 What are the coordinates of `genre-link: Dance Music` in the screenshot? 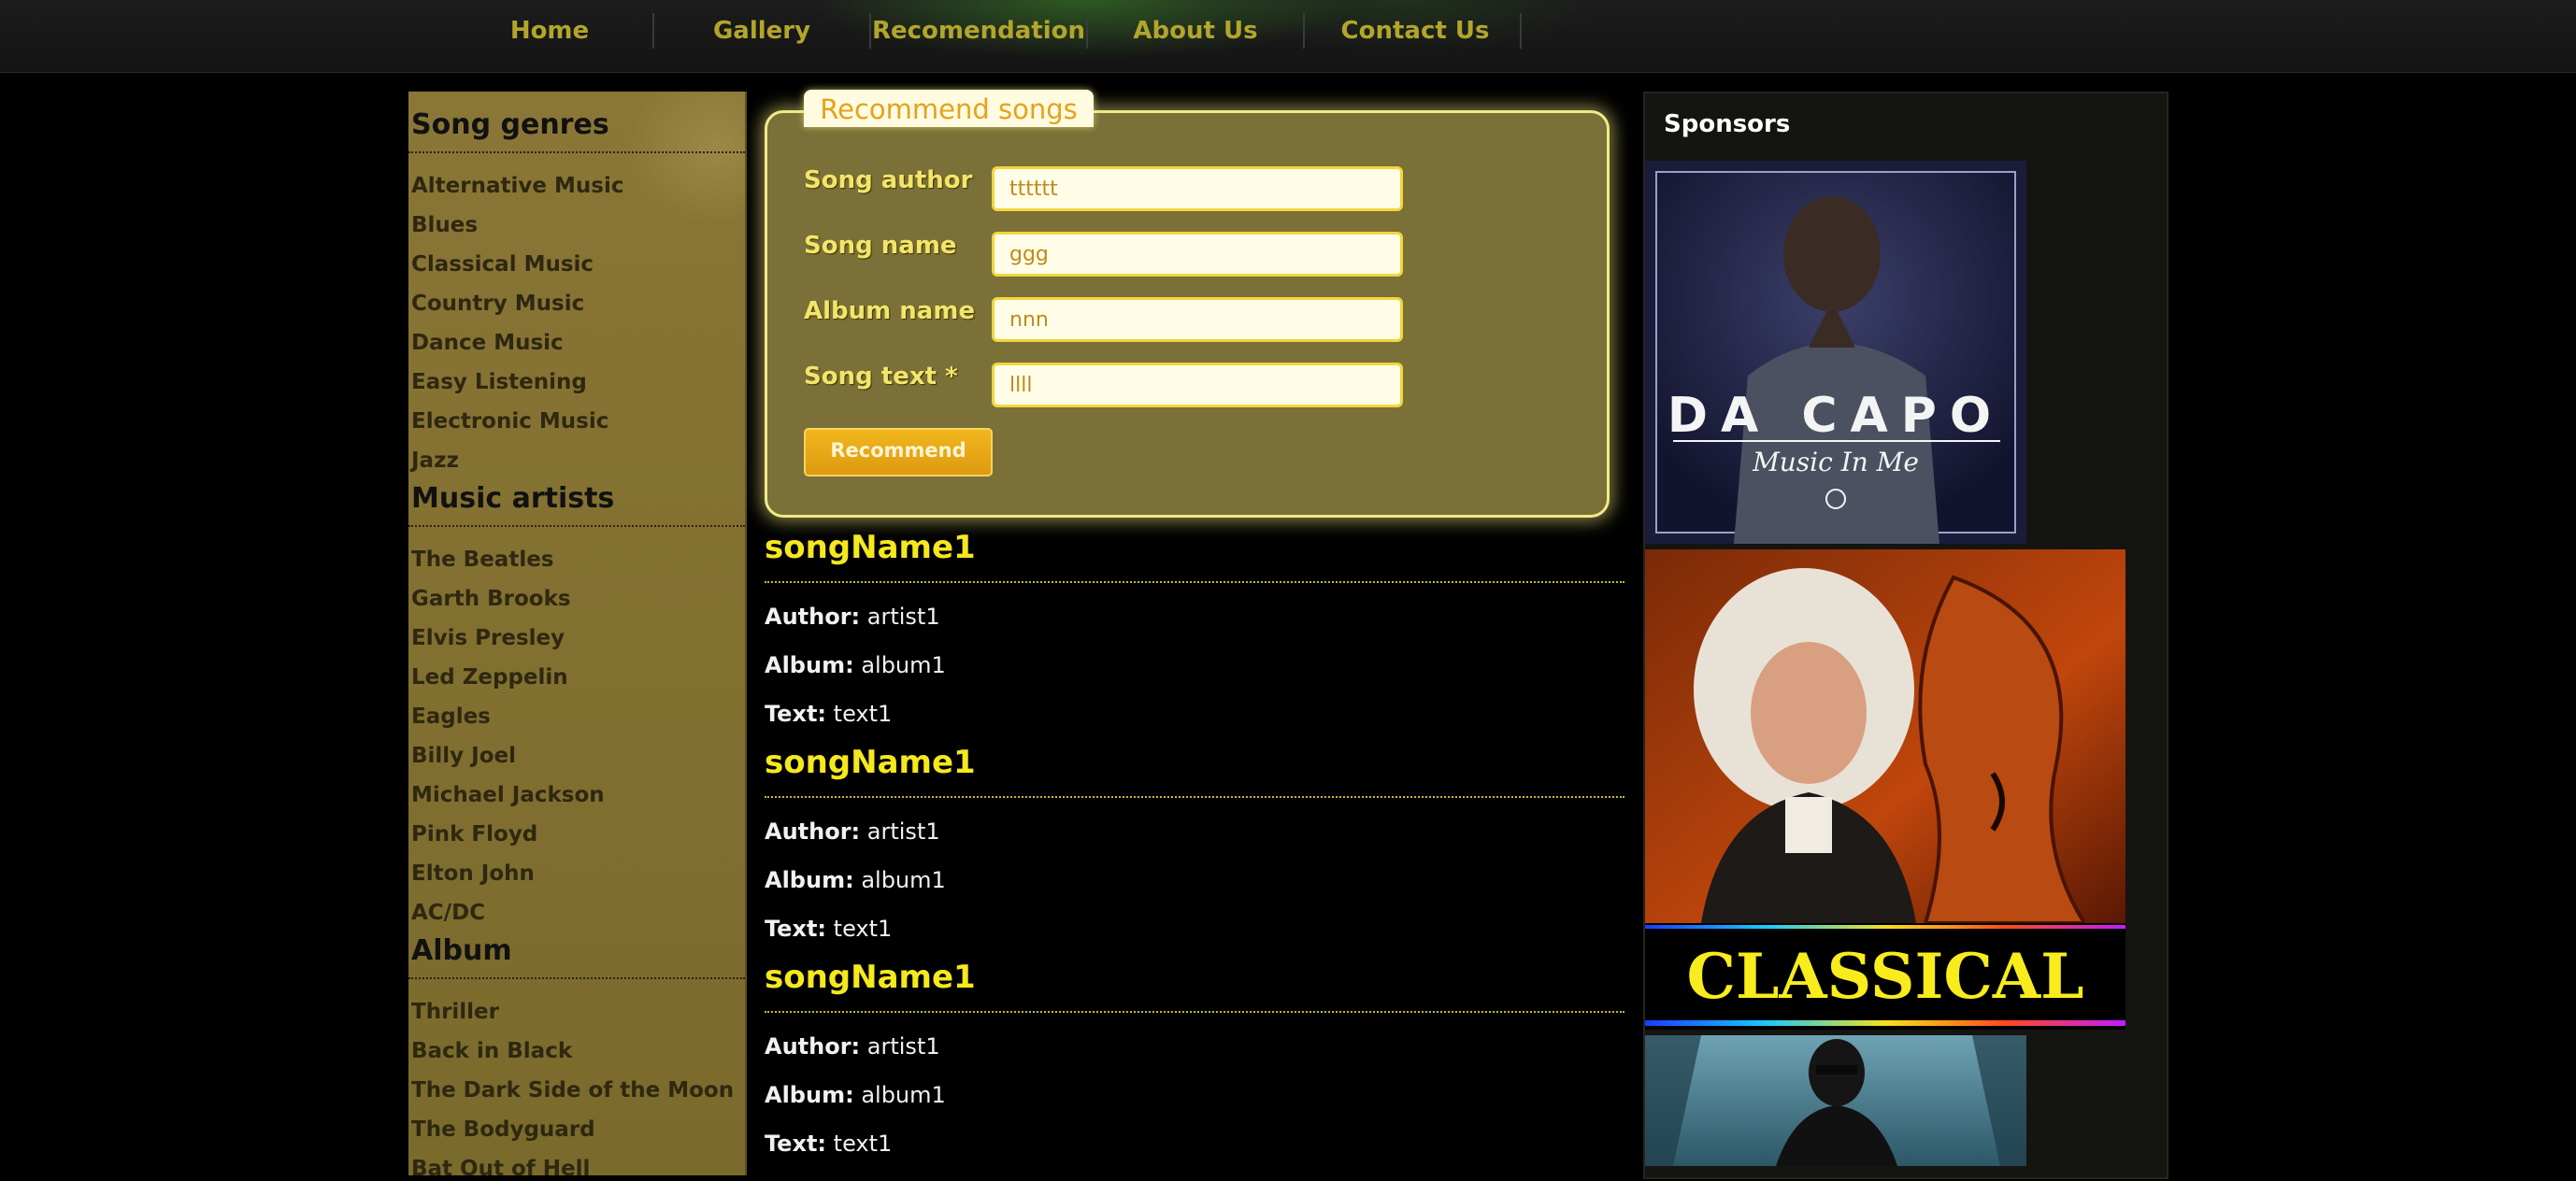 It's located at (487, 343).